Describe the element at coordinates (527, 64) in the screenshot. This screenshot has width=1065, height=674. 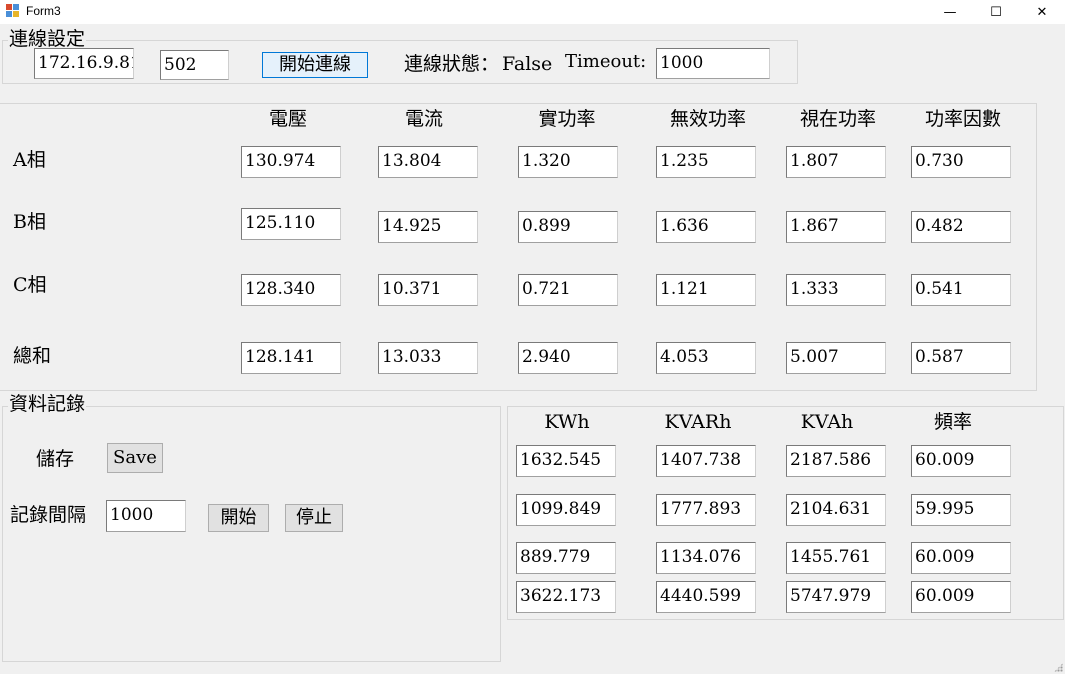
I see `connection-status-value: False` at that location.